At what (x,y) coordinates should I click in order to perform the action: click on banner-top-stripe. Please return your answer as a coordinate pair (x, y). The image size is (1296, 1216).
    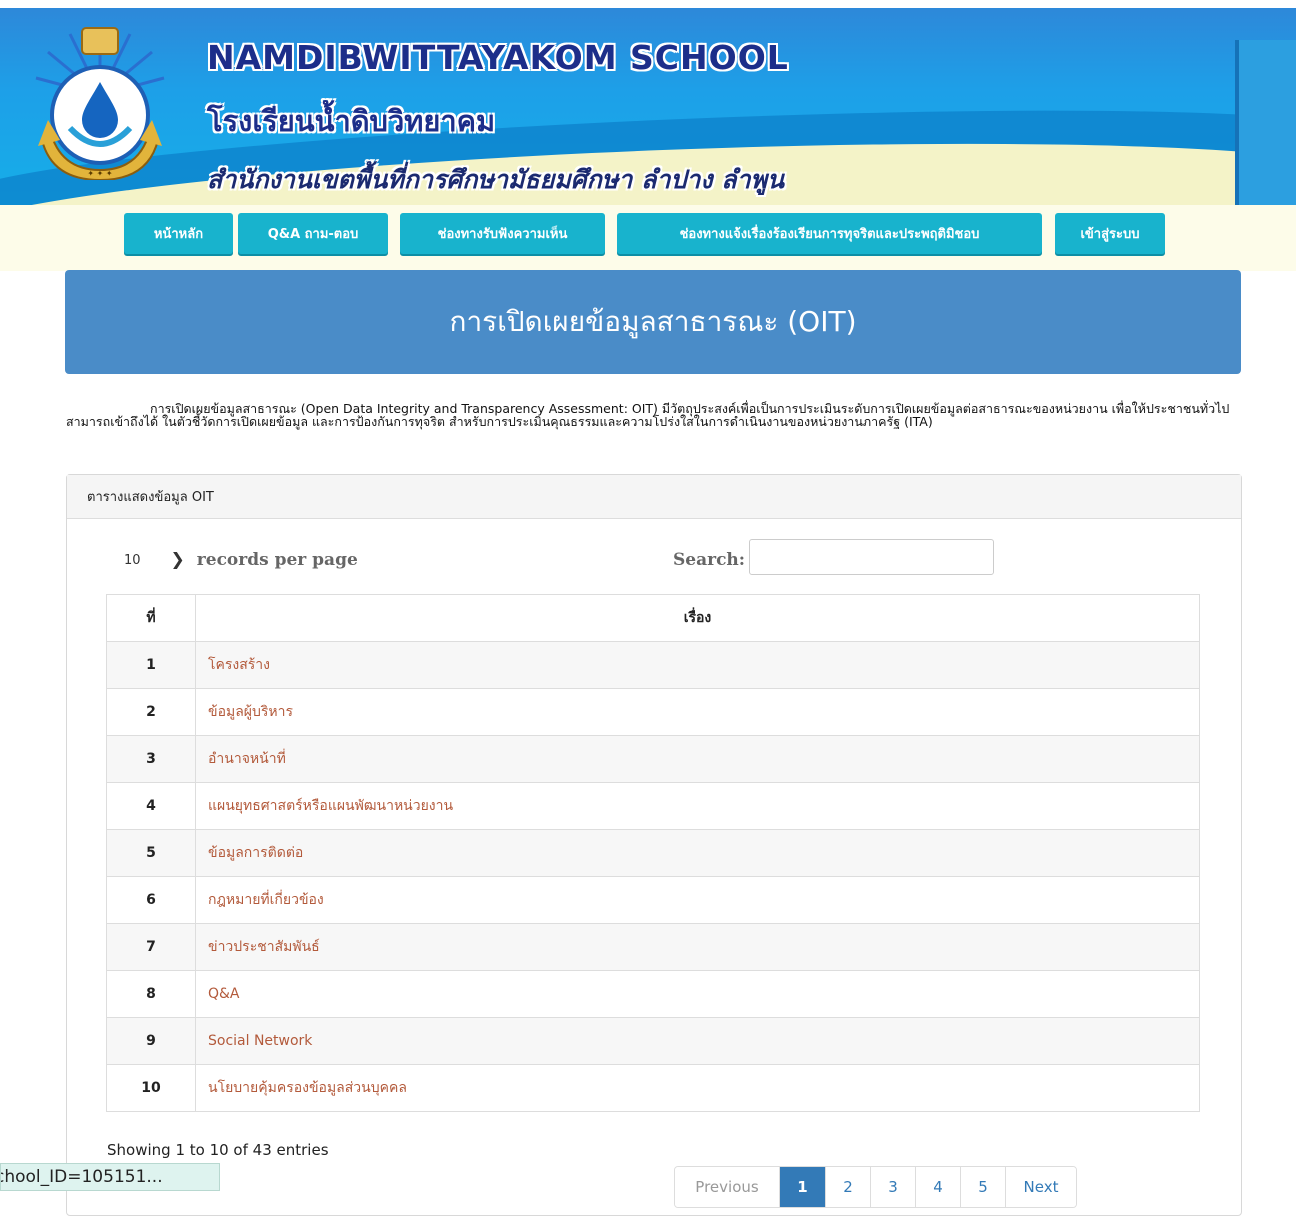
    Looking at the image, I should click on (648, 4).